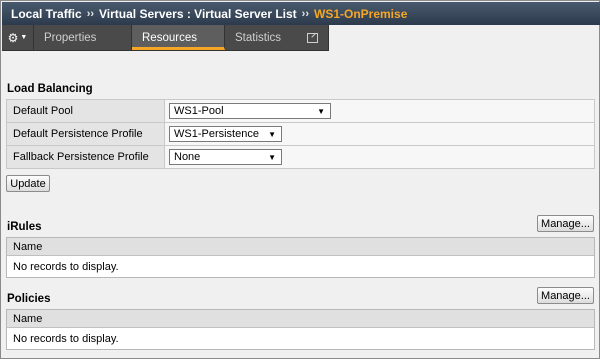 Image resolution: width=600 pixels, height=359 pixels. What do you see at coordinates (300, 157) in the screenshot?
I see `table-row: Fallback Persistence Profile None ▼` at bounding box center [300, 157].